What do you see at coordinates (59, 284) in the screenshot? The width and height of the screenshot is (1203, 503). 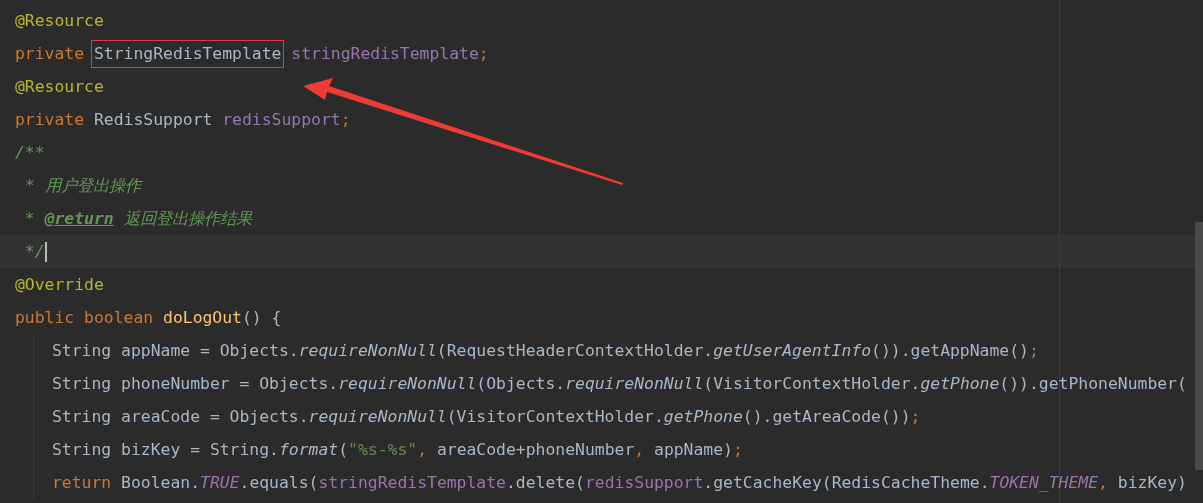 I see `code-line: @Override` at bounding box center [59, 284].